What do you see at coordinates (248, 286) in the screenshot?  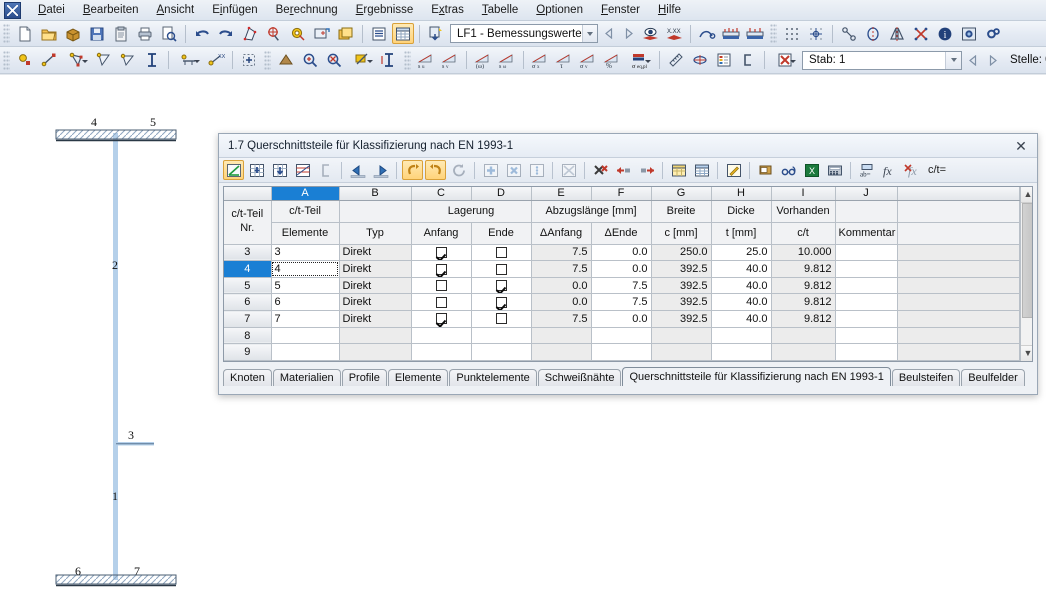 I see `row-number-cell: 5` at bounding box center [248, 286].